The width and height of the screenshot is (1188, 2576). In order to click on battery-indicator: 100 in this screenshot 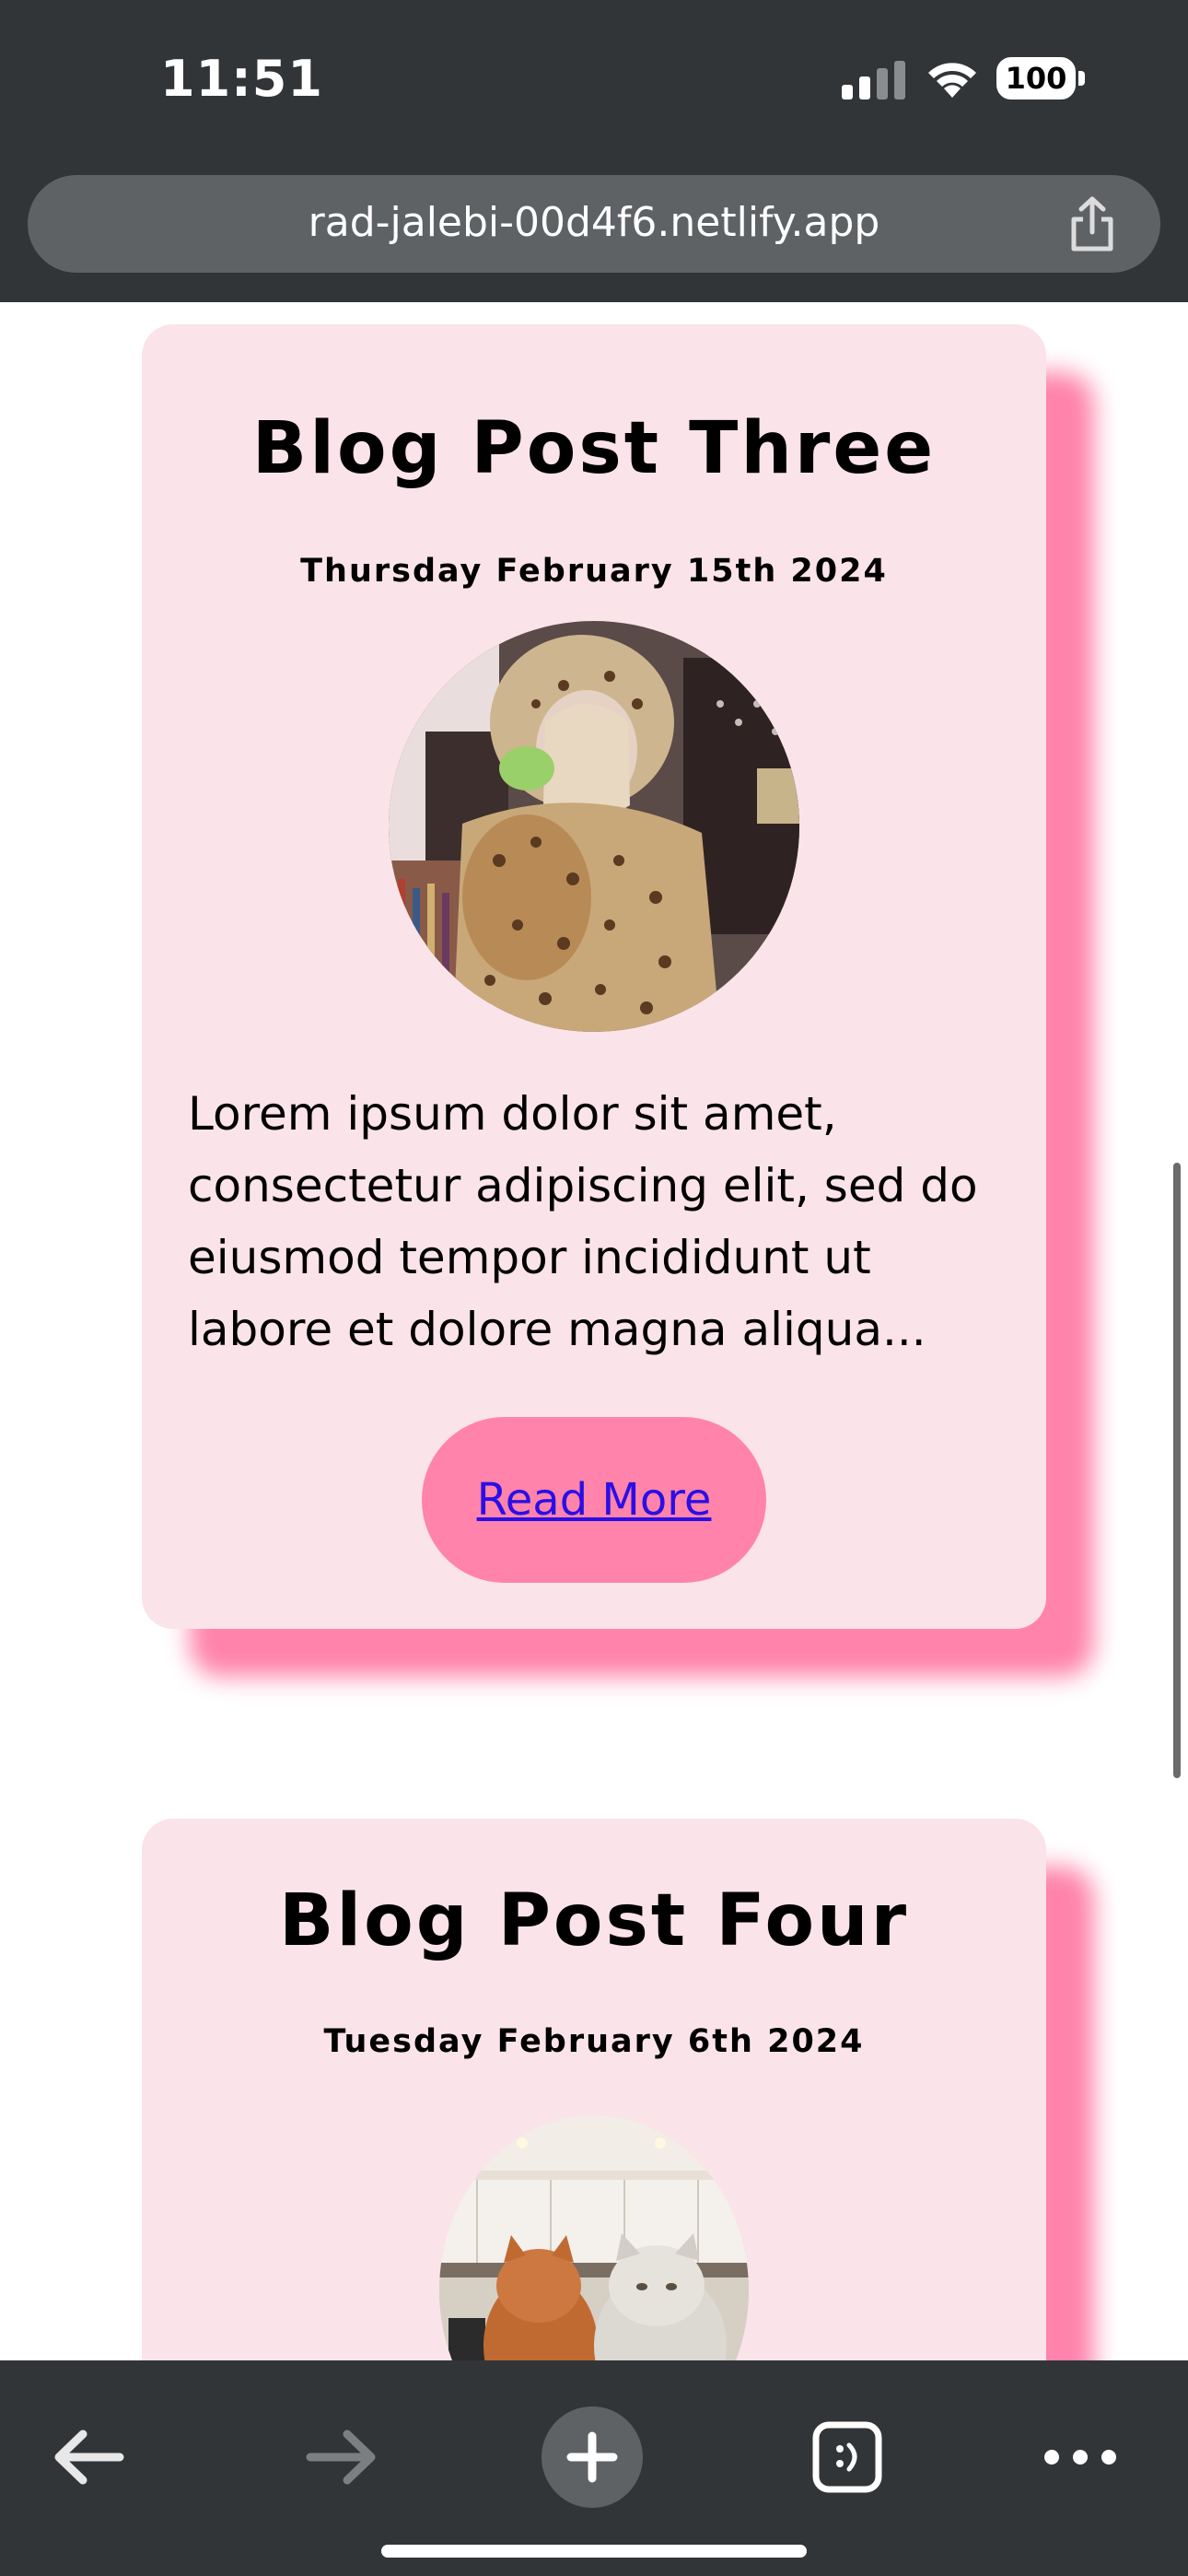, I will do `click(1041, 80)`.